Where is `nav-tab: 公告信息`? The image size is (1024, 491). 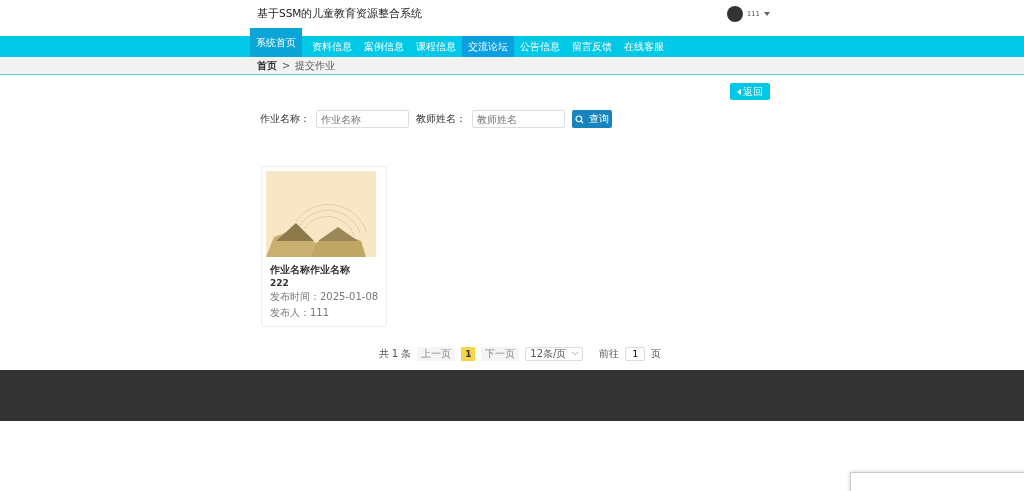 nav-tab: 公告信息 is located at coordinates (540, 46).